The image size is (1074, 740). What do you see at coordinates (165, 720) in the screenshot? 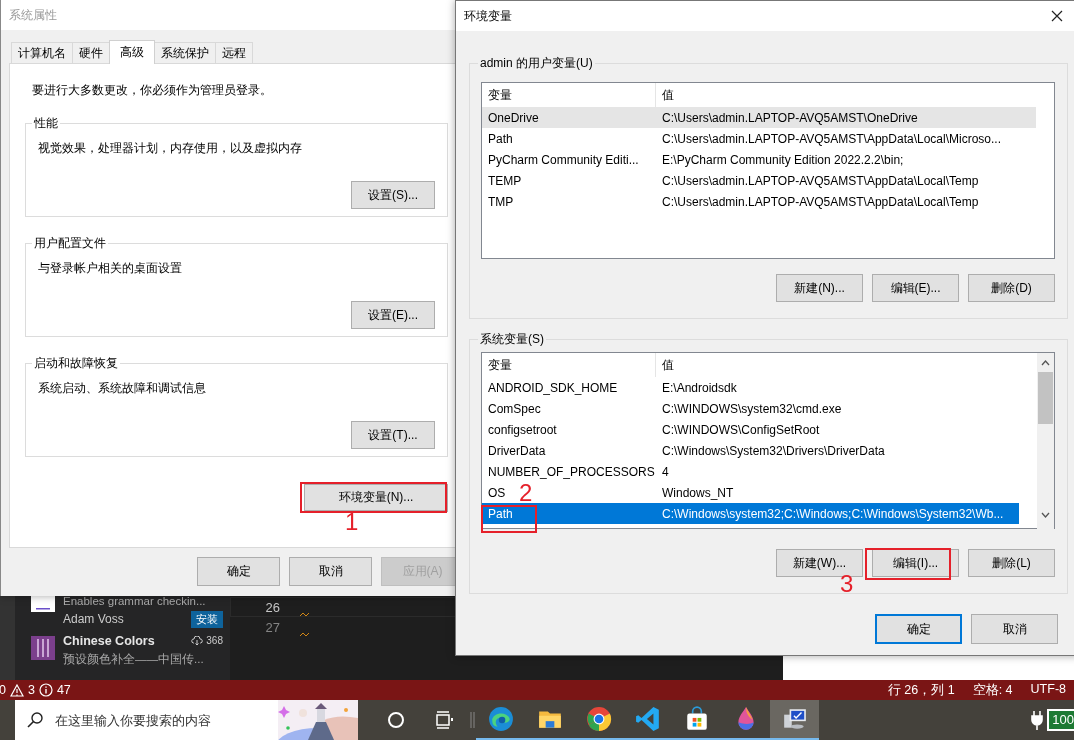
I see `search-field: 在这里输入你要搜索的内容` at bounding box center [165, 720].